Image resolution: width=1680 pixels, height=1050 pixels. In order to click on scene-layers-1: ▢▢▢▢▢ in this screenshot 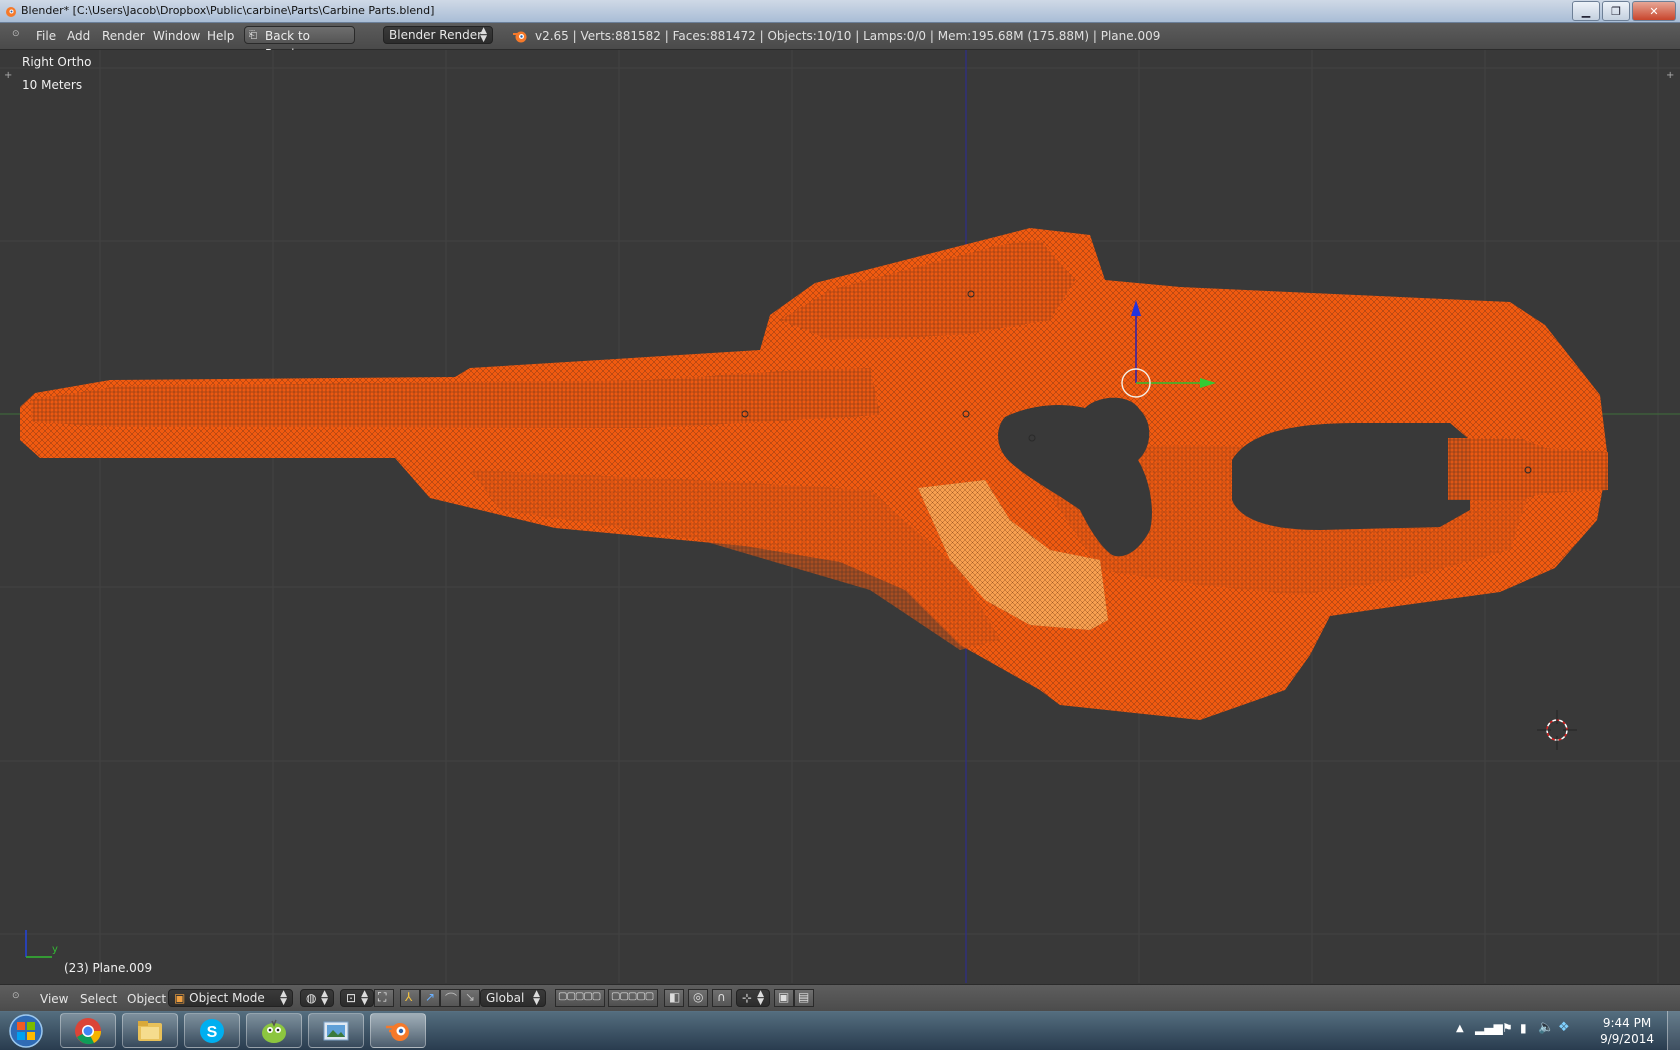, I will do `click(580, 998)`.